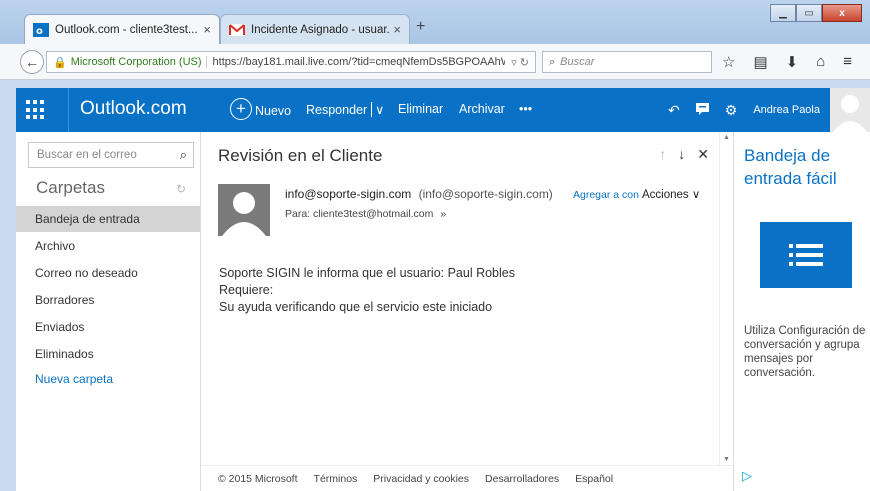 Image resolution: width=870 pixels, height=491 pixels. What do you see at coordinates (108, 246) in the screenshot?
I see `sidebar-item-archive: Archivo` at bounding box center [108, 246].